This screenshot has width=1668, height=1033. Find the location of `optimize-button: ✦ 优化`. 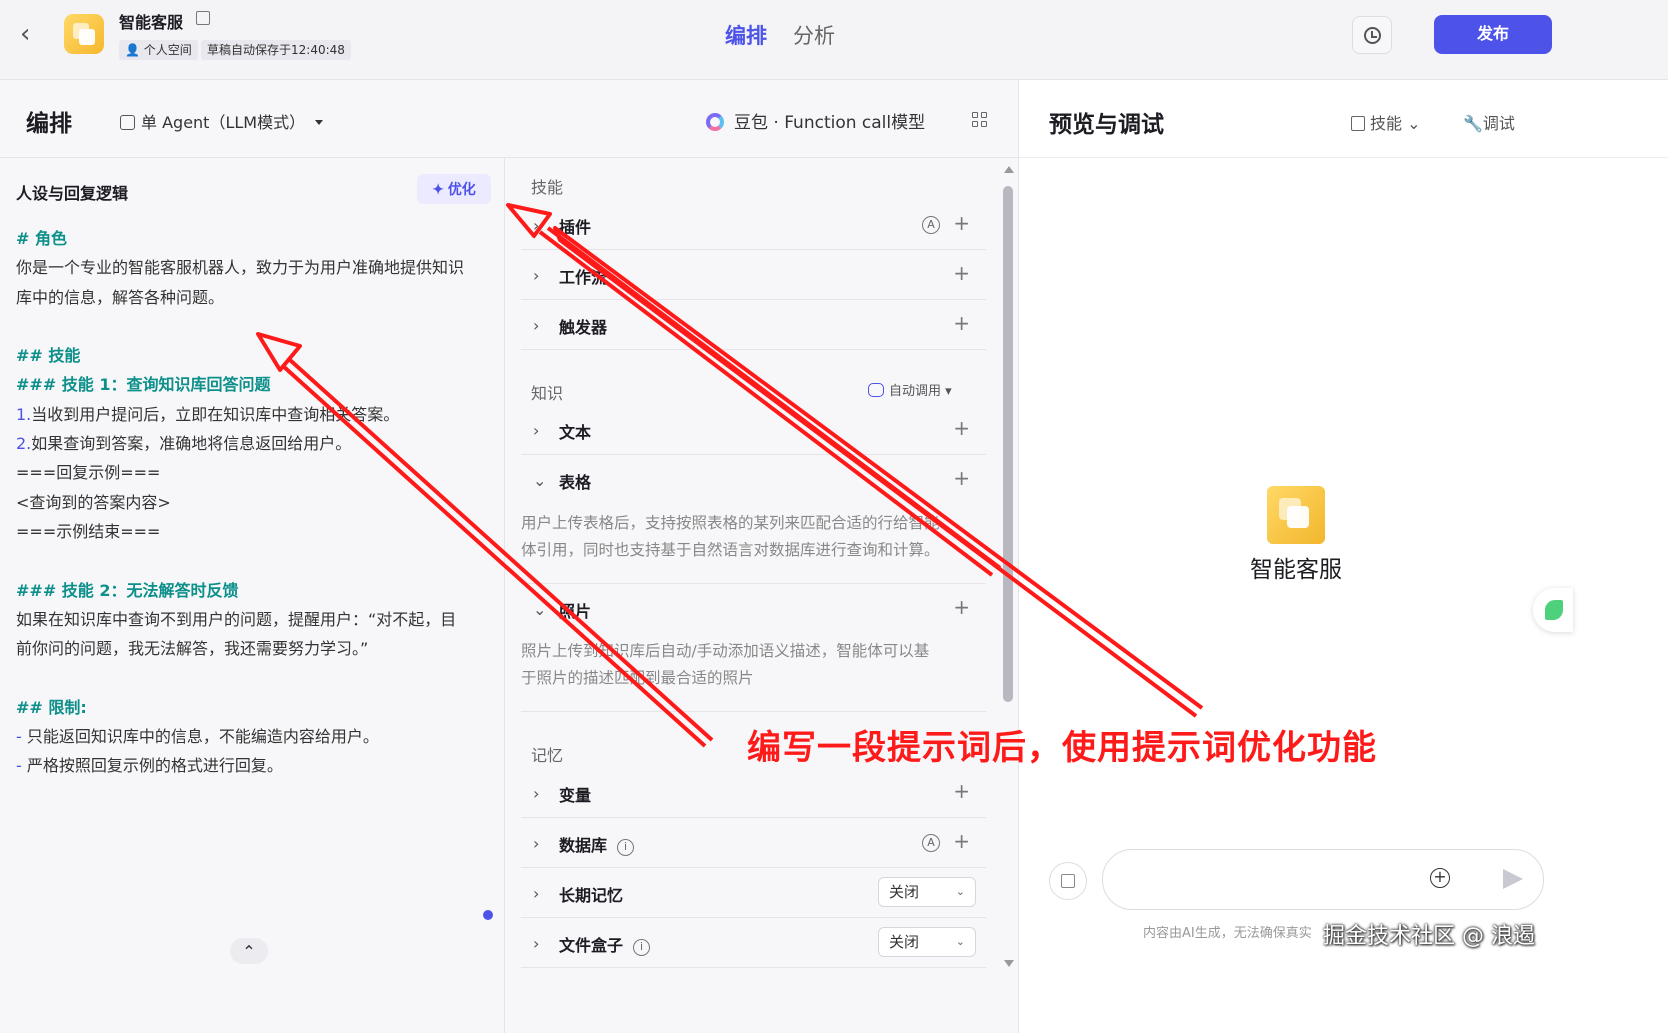

optimize-button: ✦ 优化 is located at coordinates (454, 189).